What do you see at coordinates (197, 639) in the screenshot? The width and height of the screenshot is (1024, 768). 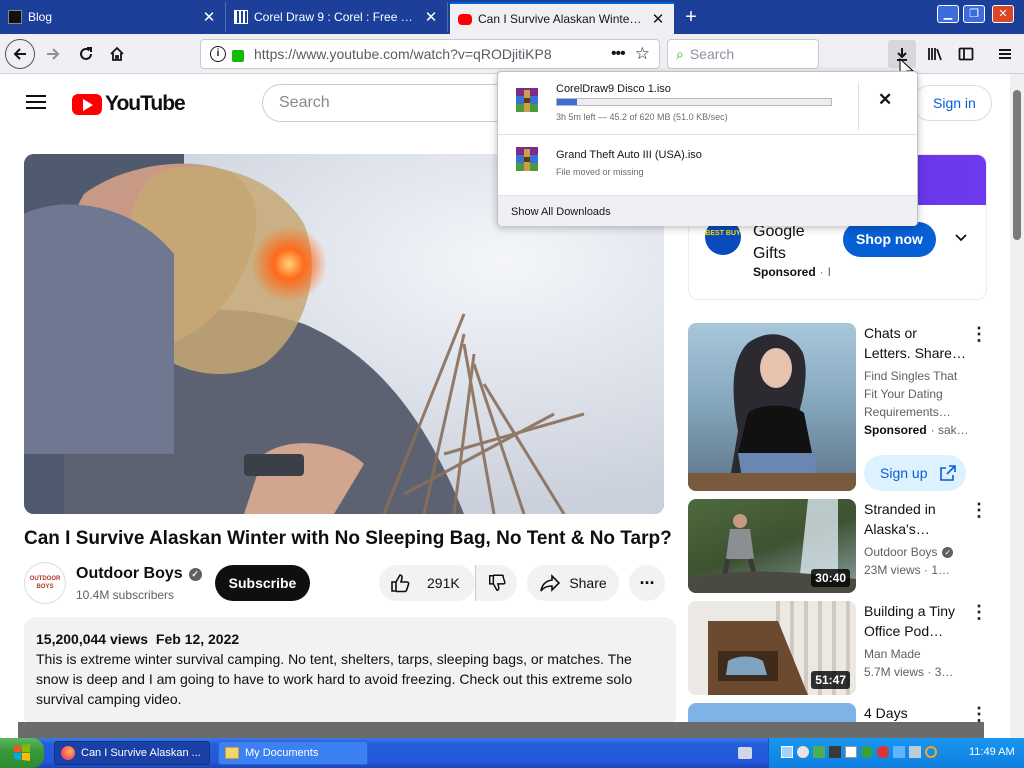 I see `upload-date: Feb 12, 2022` at bounding box center [197, 639].